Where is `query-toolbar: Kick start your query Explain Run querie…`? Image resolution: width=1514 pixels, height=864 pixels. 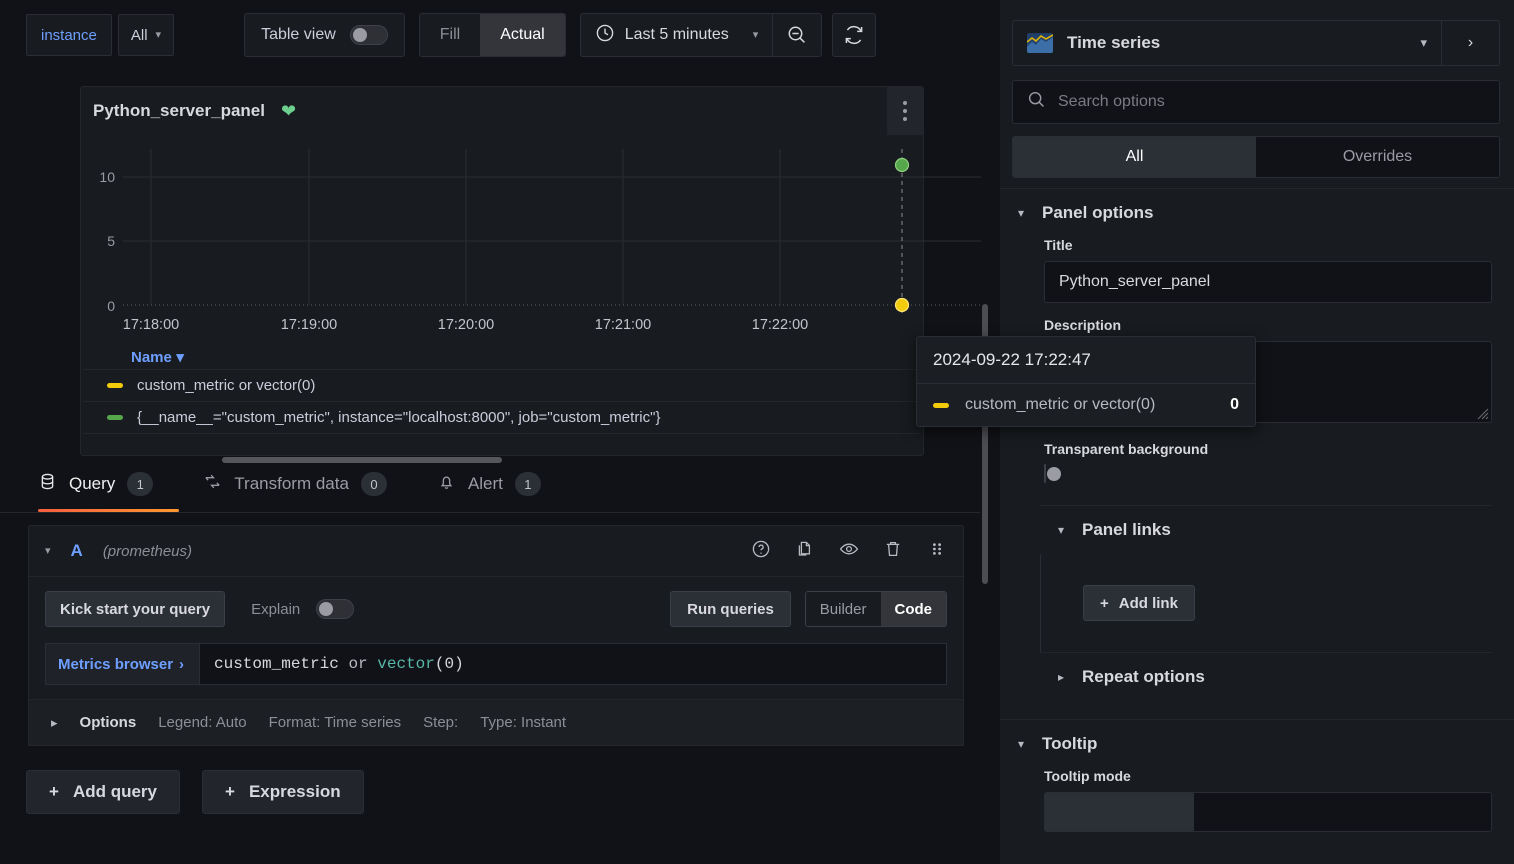 query-toolbar: Kick start your query Explain Run querie… is located at coordinates (496, 609).